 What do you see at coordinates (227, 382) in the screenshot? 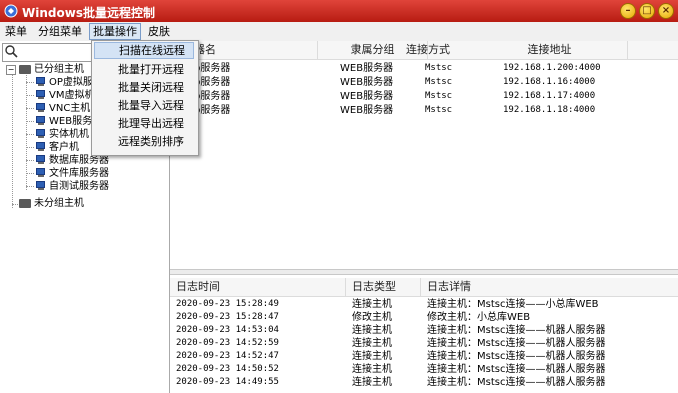
I see `cell-log-time: 2020-09-23 14:49:55` at bounding box center [227, 382].